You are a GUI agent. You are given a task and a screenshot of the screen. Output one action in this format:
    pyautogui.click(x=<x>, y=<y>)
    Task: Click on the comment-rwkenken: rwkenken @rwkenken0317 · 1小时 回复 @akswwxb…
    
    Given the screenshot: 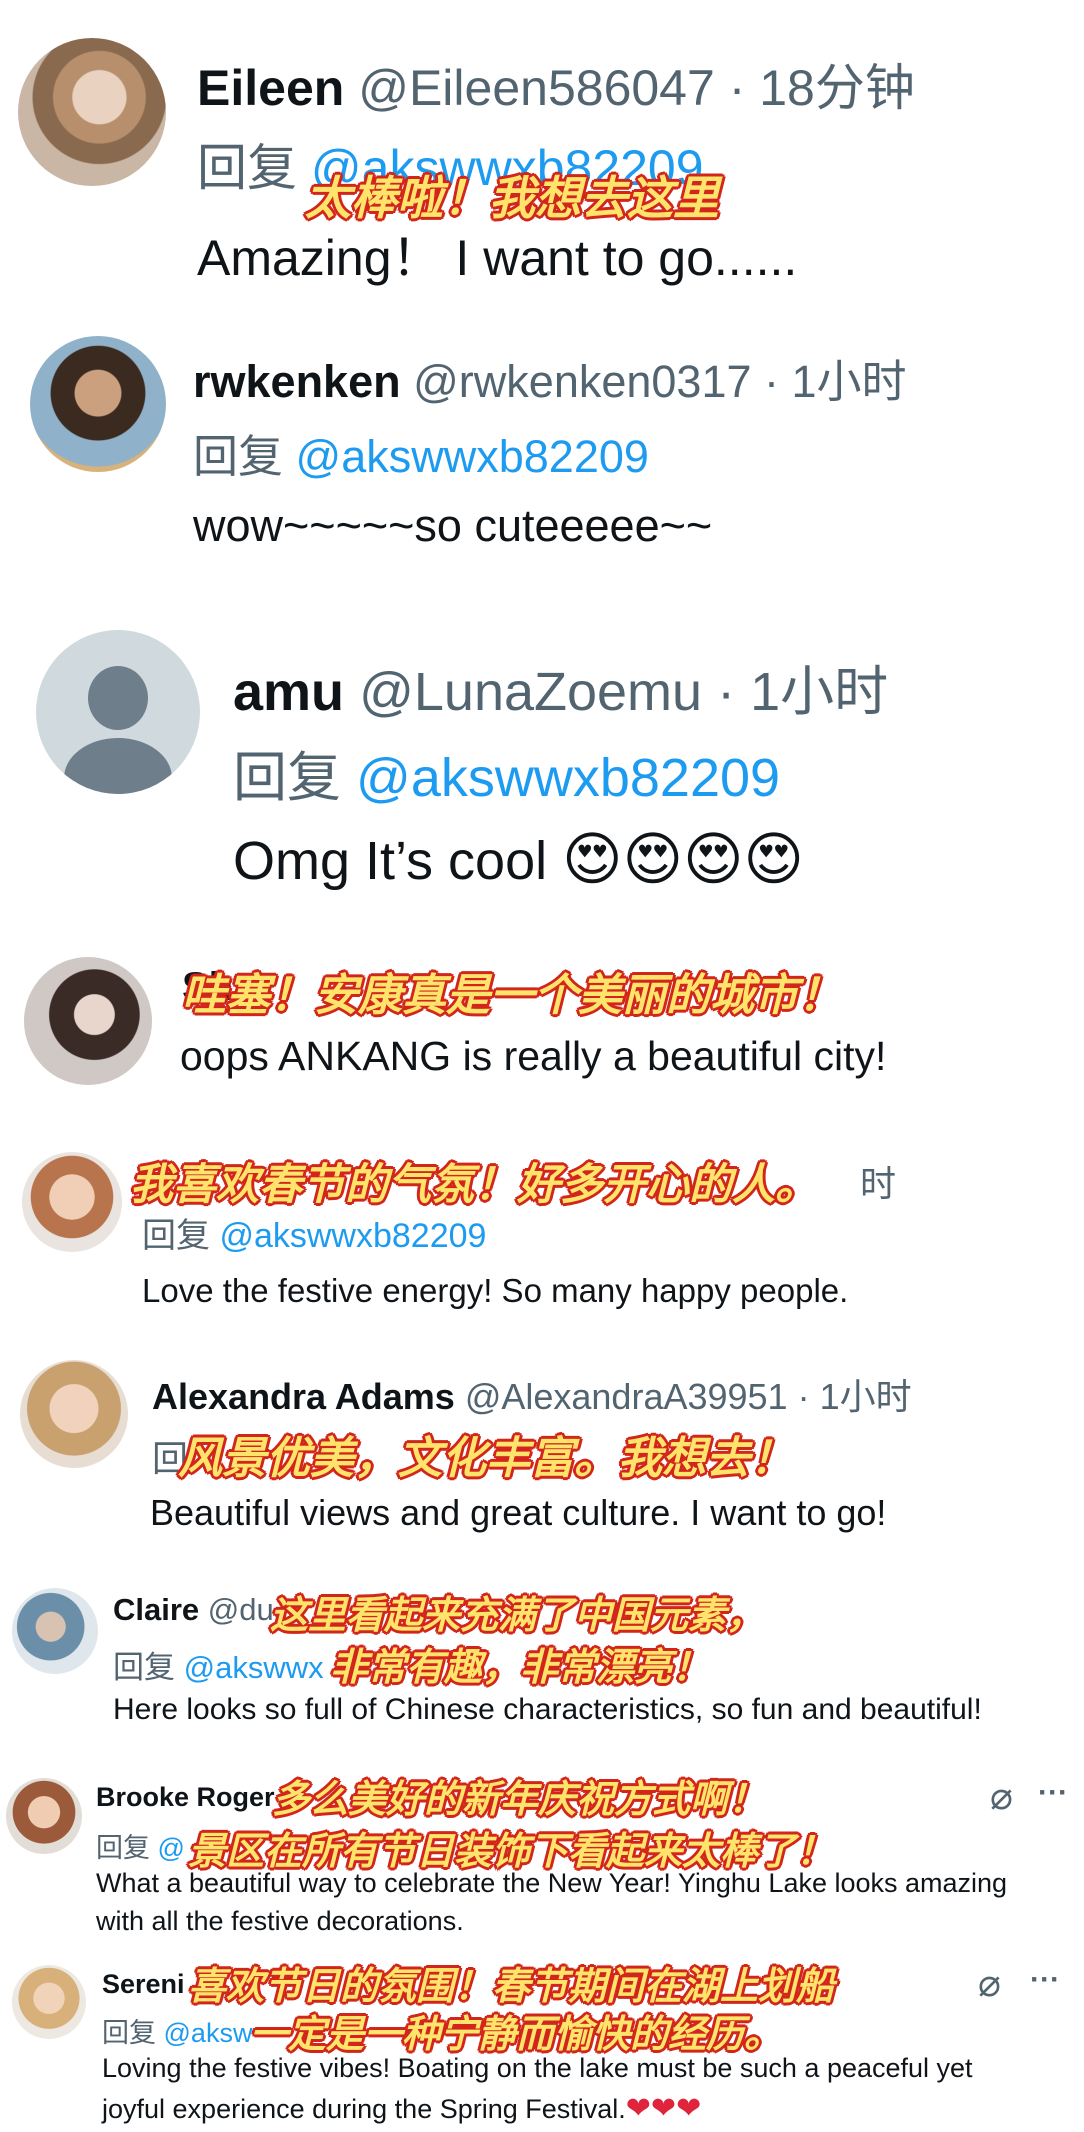 What is the action you would take?
    pyautogui.click(x=542, y=445)
    